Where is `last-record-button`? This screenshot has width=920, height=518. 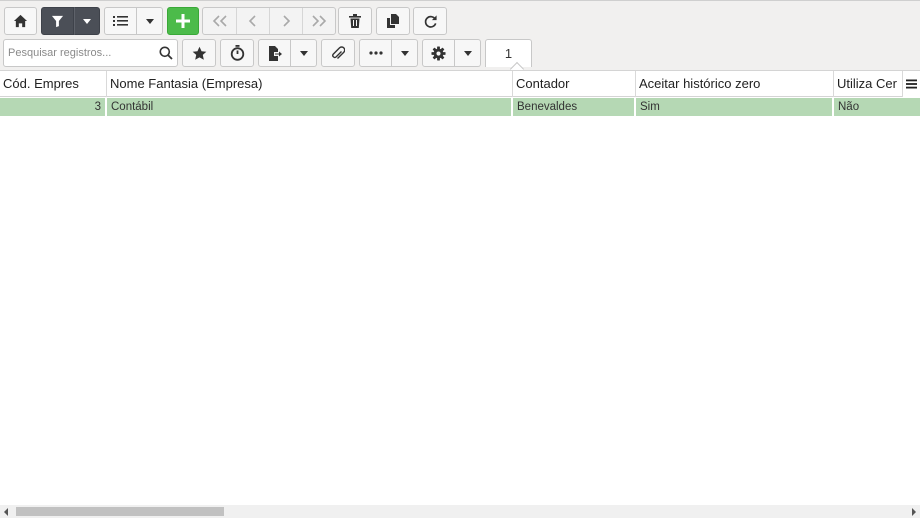 last-record-button is located at coordinates (318, 21).